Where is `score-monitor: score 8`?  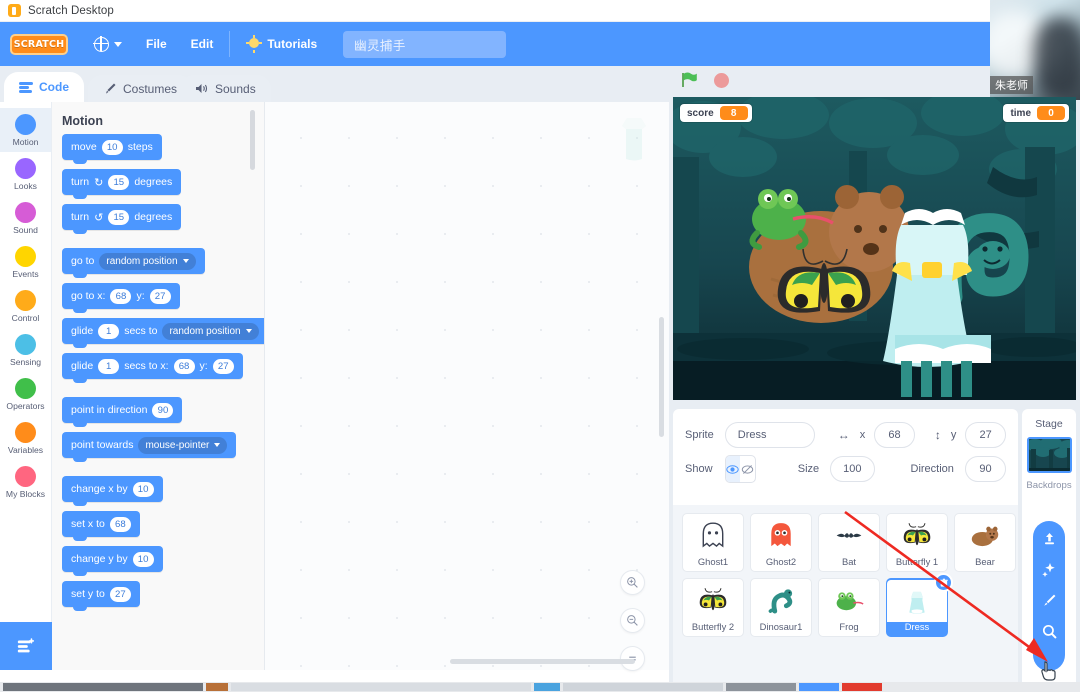 score-monitor: score 8 is located at coordinates (716, 113).